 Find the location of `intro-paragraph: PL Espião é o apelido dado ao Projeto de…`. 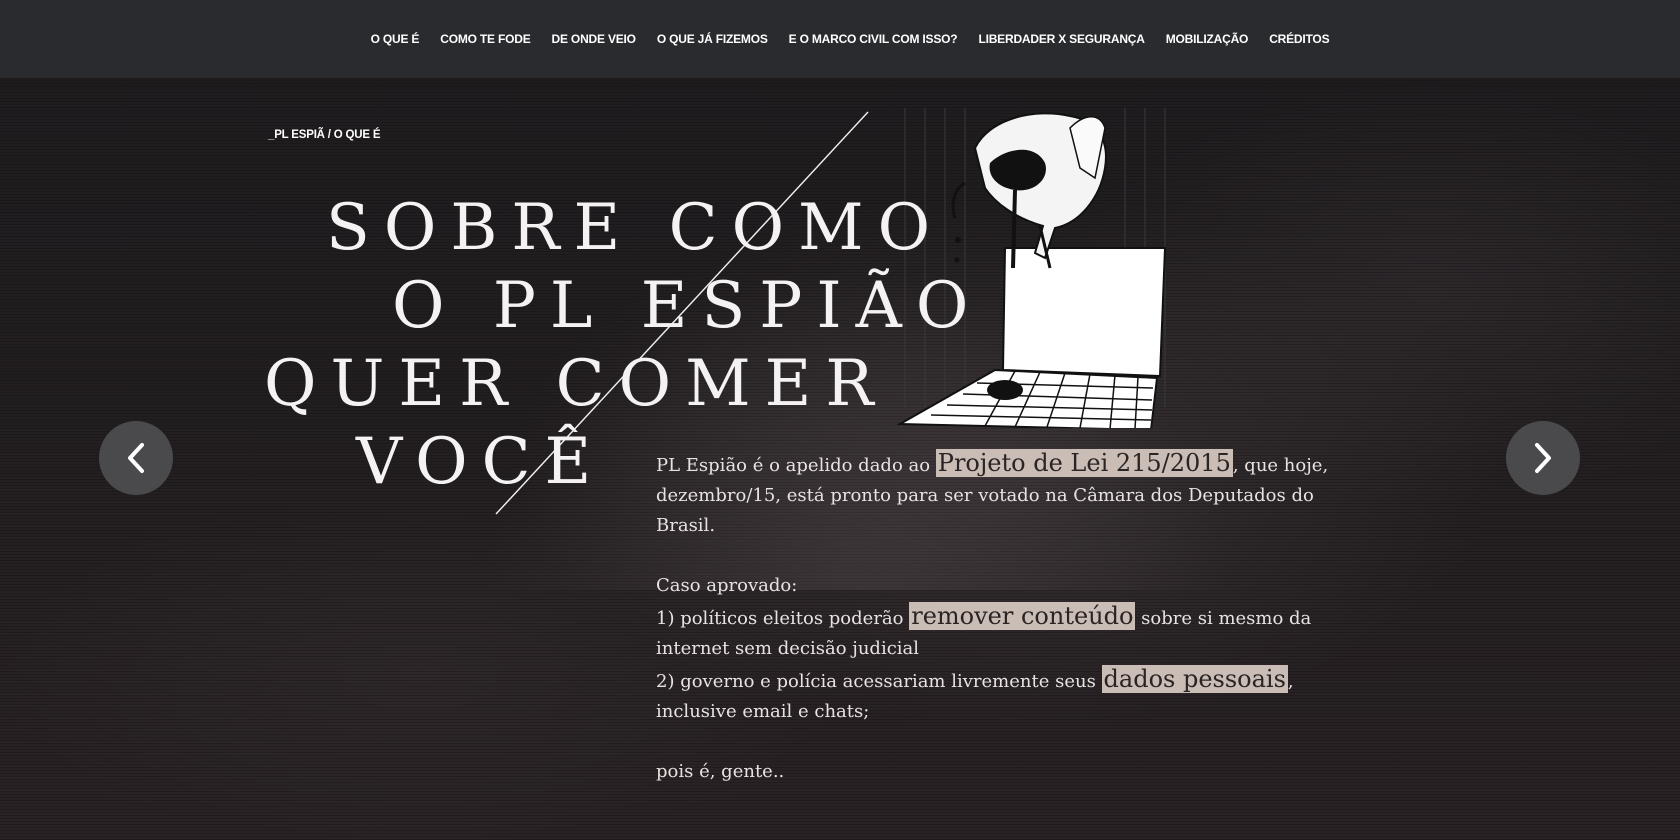

intro-paragraph: PL Espião é o apelido dado ao Projeto de… is located at coordinates (1016, 494).